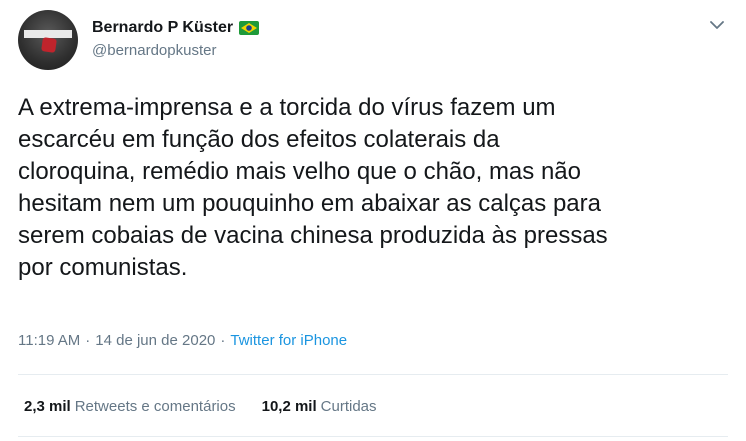 The width and height of the screenshot is (746, 441). Describe the element at coordinates (348, 406) in the screenshot. I see `likes-label: Curtidas` at that location.